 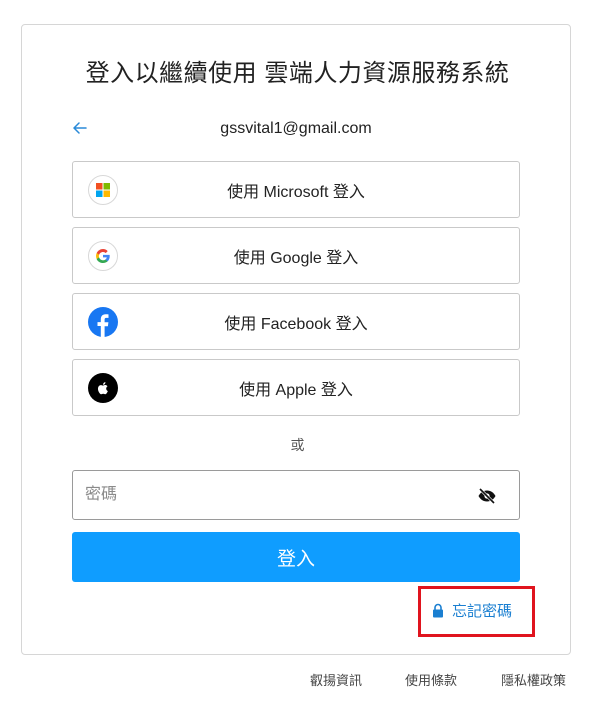 What do you see at coordinates (487, 496) in the screenshot?
I see `eye-off-icon` at bounding box center [487, 496].